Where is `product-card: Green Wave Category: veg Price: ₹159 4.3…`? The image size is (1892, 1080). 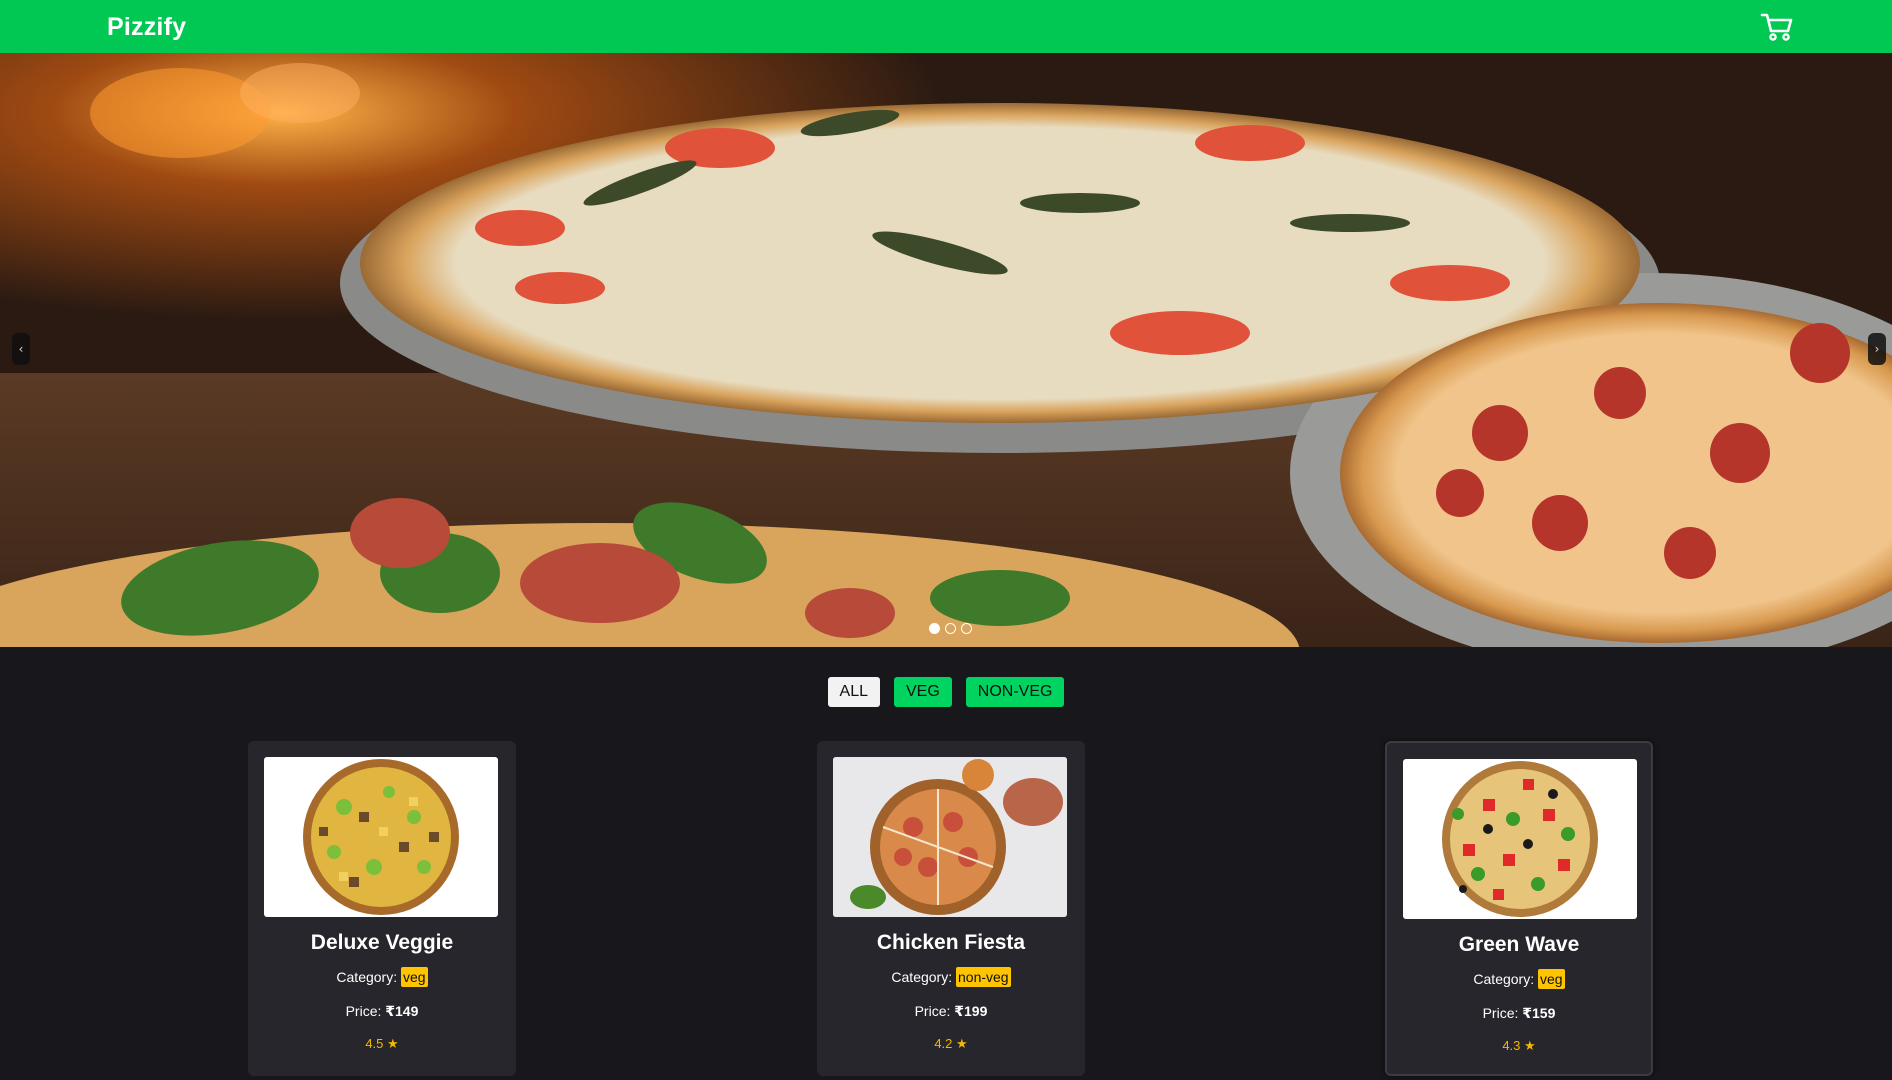 product-card: Green Wave Category: veg Price: ₹159 4.3… is located at coordinates (1519, 908).